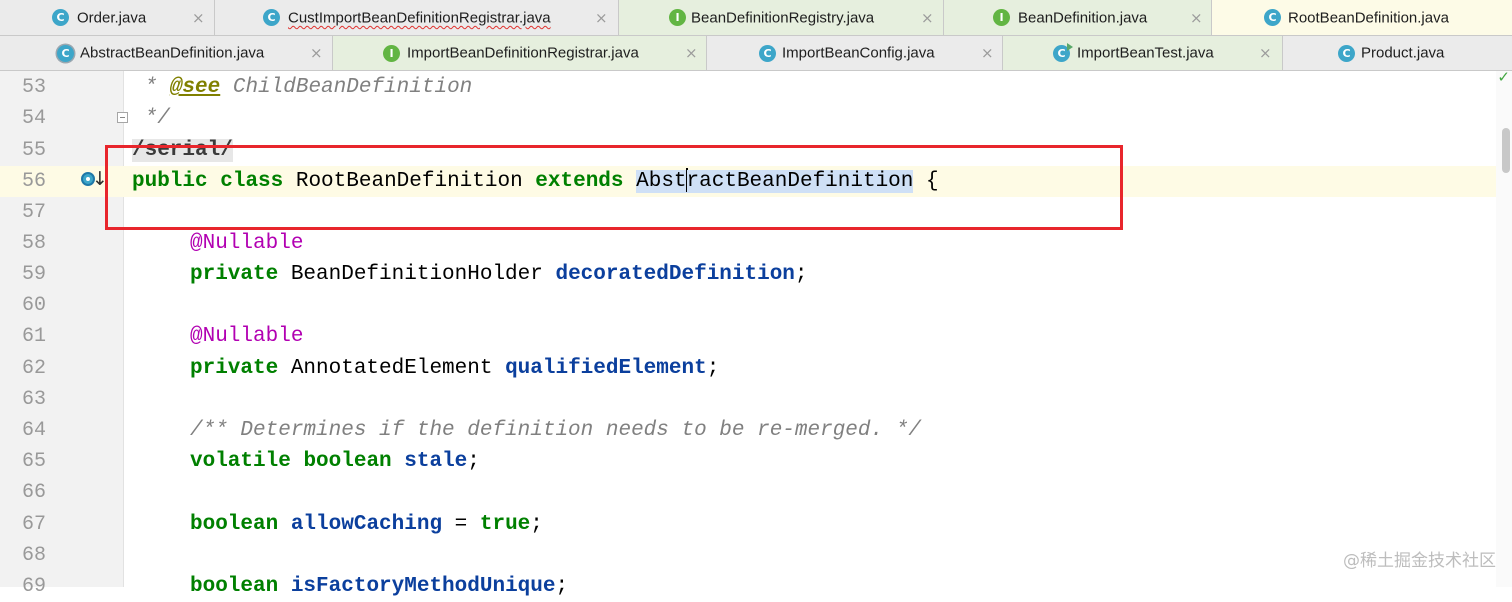 Image resolution: width=1512 pixels, height=602 pixels. Describe the element at coordinates (1419, 561) in the screenshot. I see `watermark: @稀土掘金技术社区` at that location.